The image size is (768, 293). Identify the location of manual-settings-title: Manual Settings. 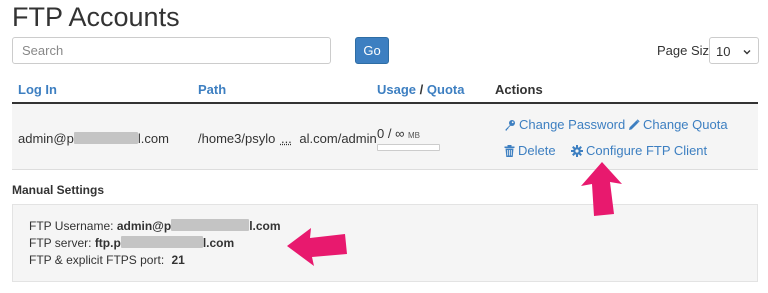
(58, 190).